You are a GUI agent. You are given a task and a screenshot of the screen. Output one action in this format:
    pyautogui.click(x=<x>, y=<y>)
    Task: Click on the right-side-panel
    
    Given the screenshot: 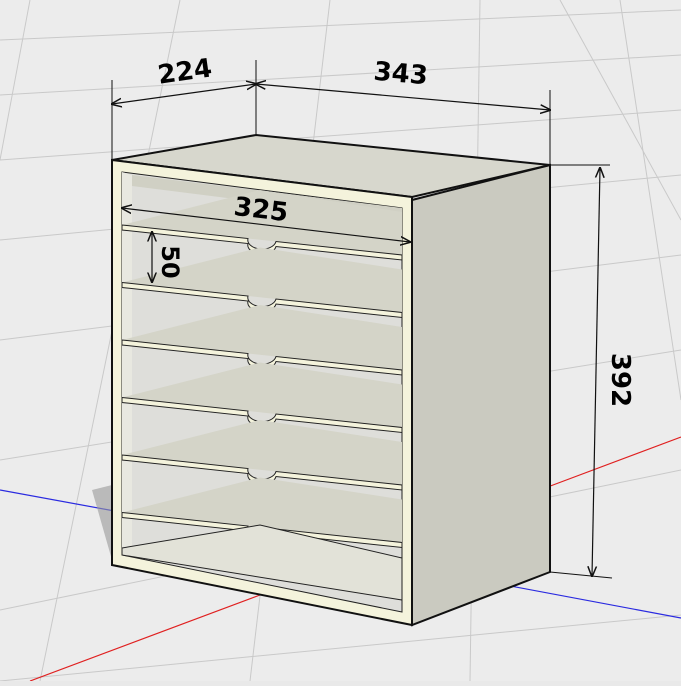 What is the action you would take?
    pyautogui.click(x=481, y=395)
    